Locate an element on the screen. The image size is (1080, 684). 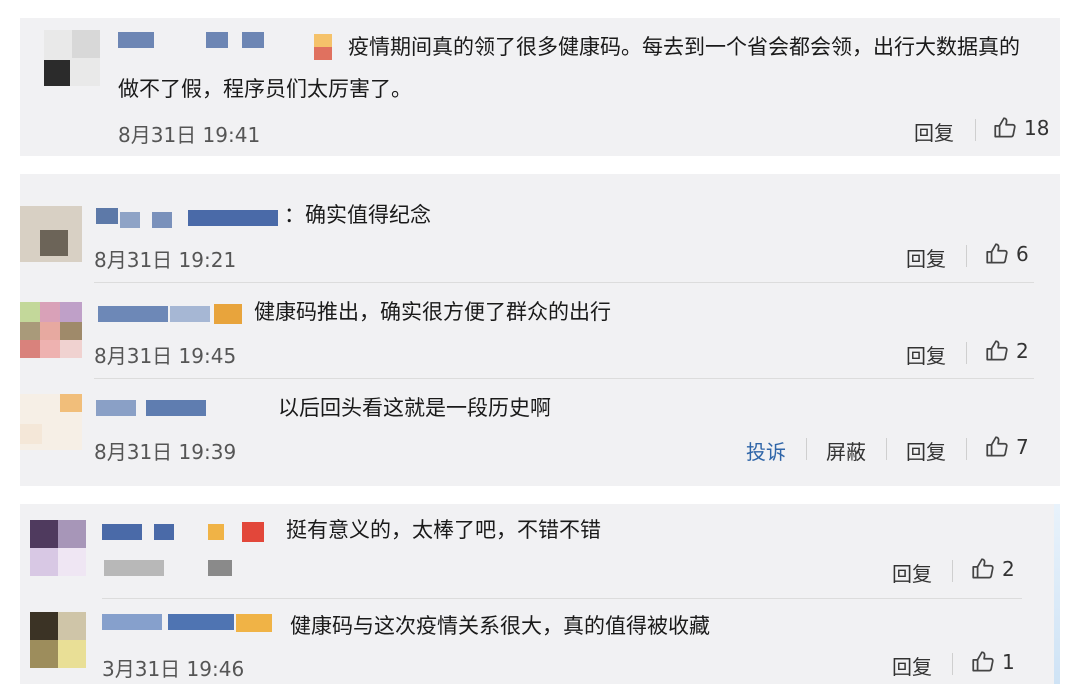
comment-text: 健康码推出，确实很方便了群众的出行 is located at coordinates (432, 312).